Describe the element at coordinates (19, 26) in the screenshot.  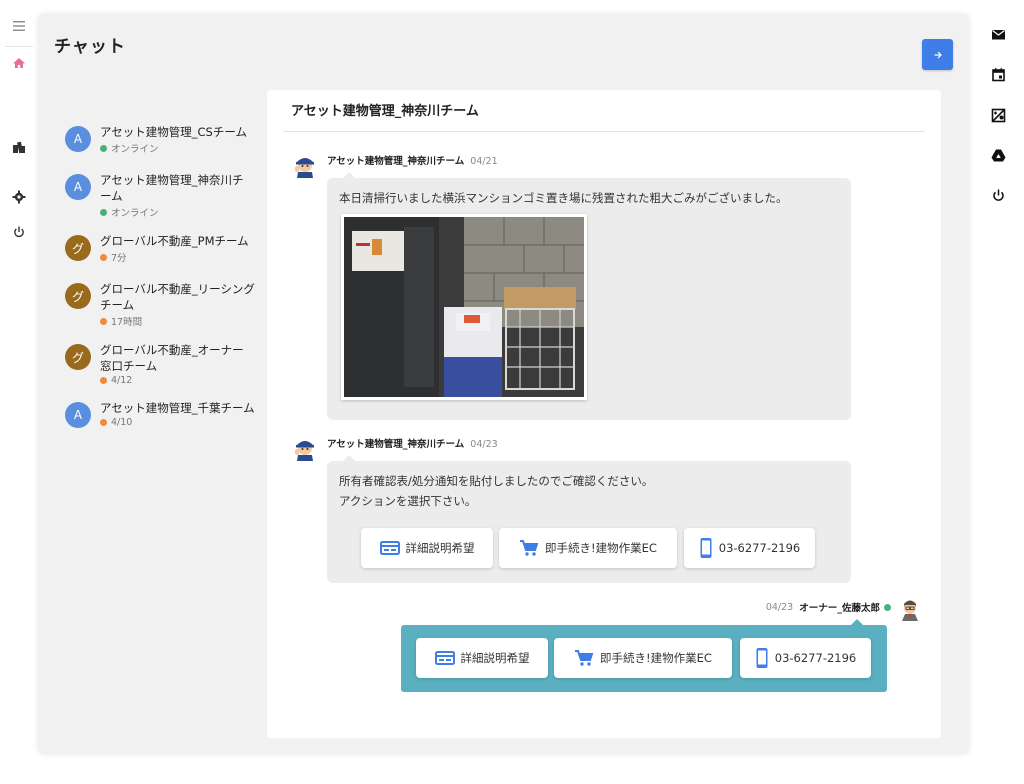
I see `menu-icon` at that location.